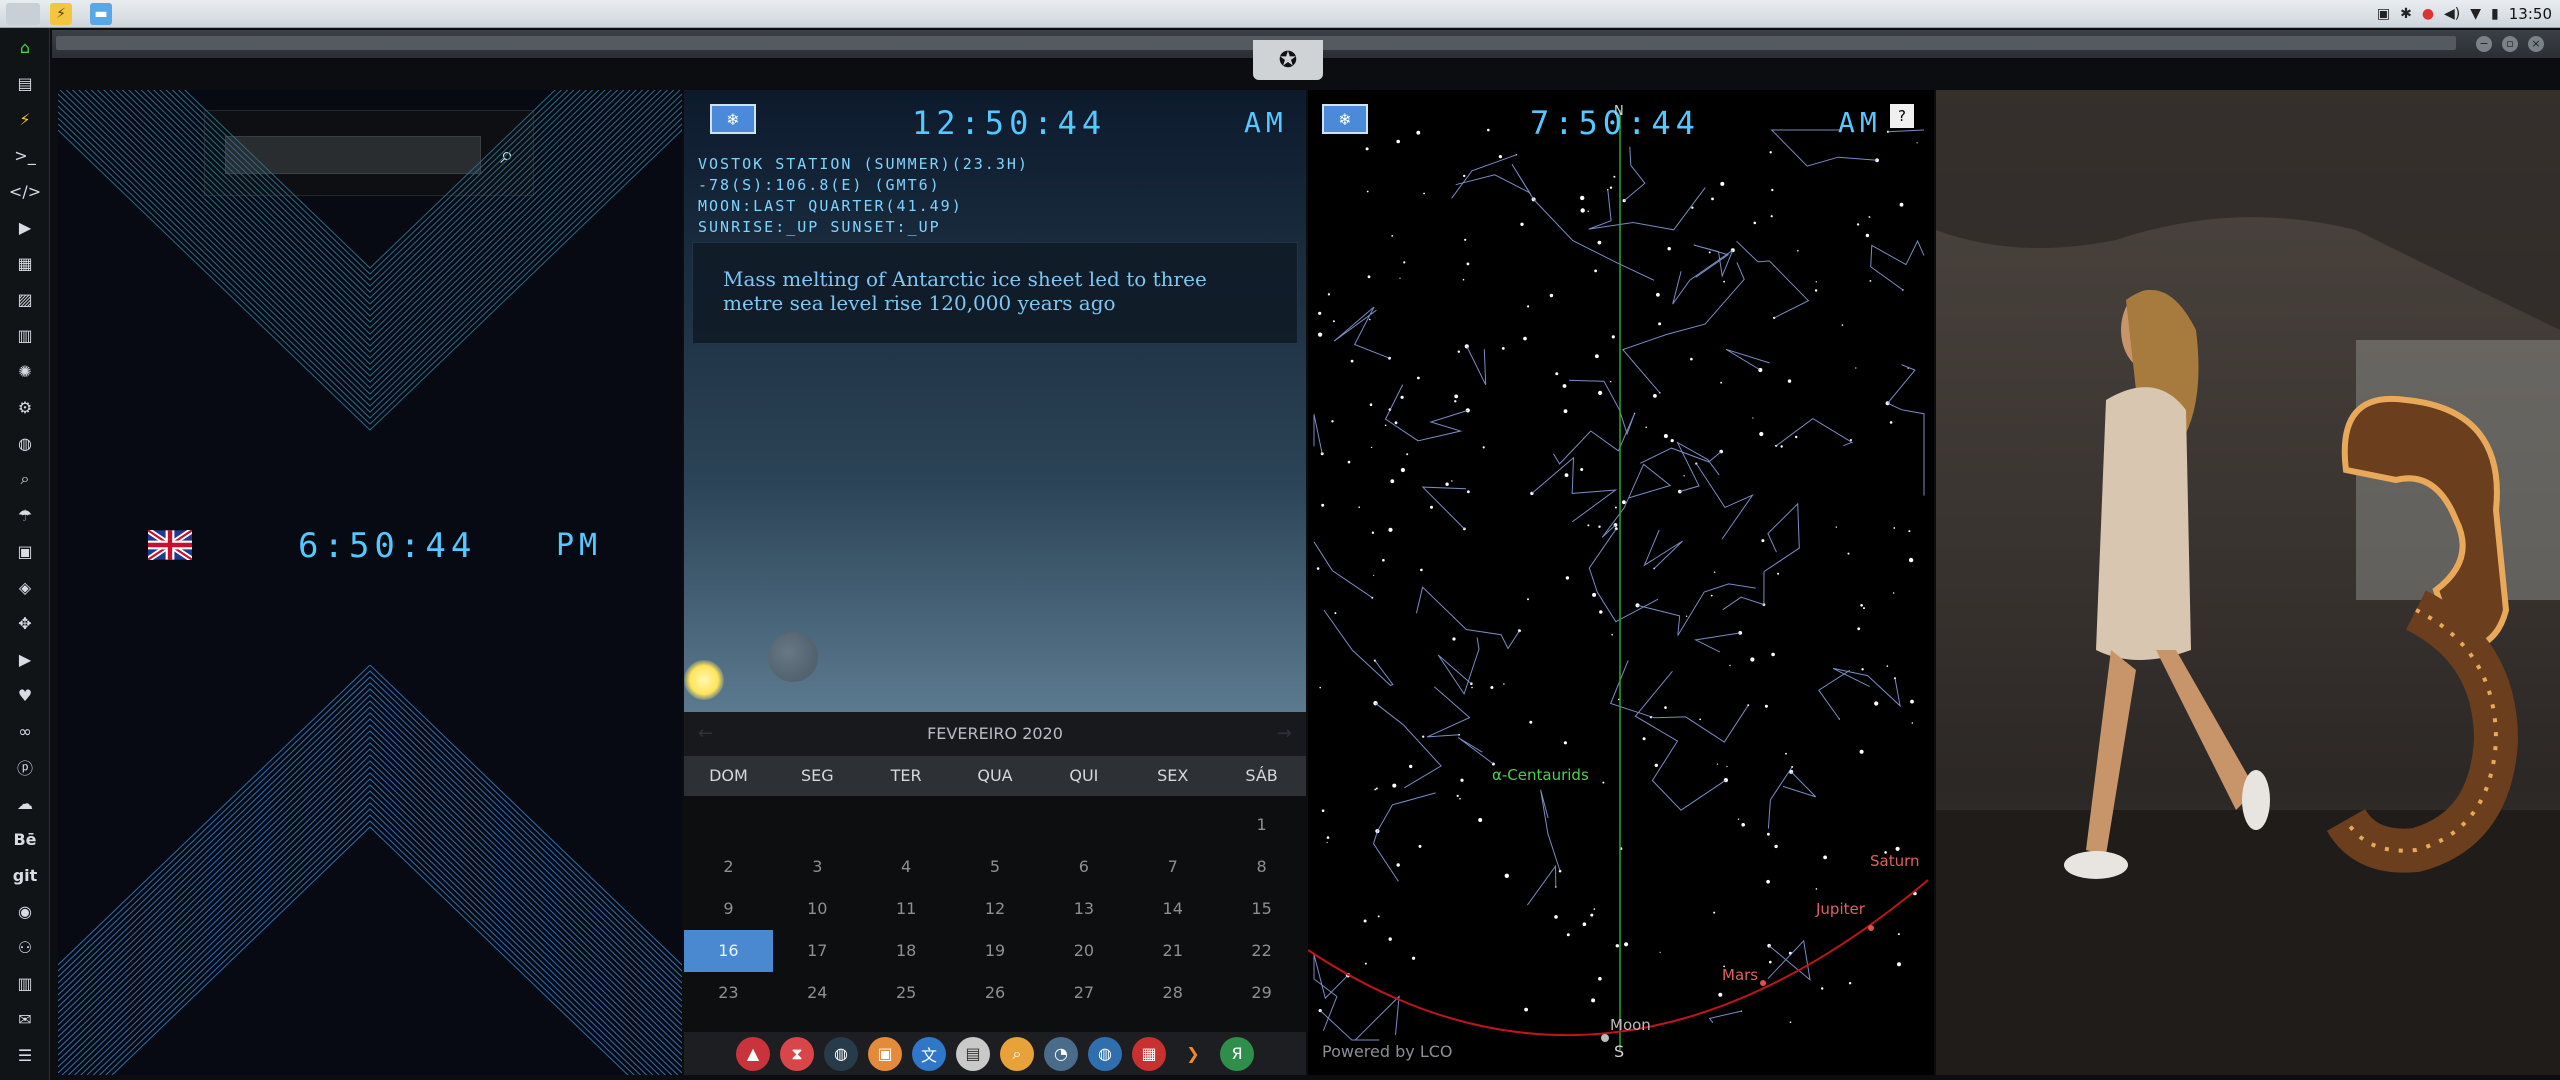  Describe the element at coordinates (1172, 993) in the screenshot. I see `calendar-day: 28` at that location.